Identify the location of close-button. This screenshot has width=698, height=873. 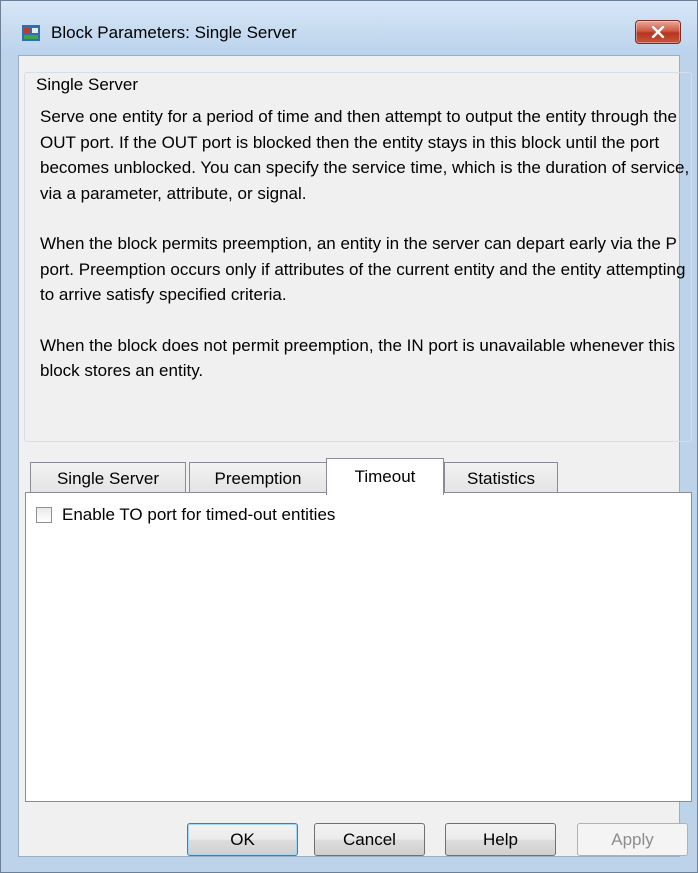
(658, 32).